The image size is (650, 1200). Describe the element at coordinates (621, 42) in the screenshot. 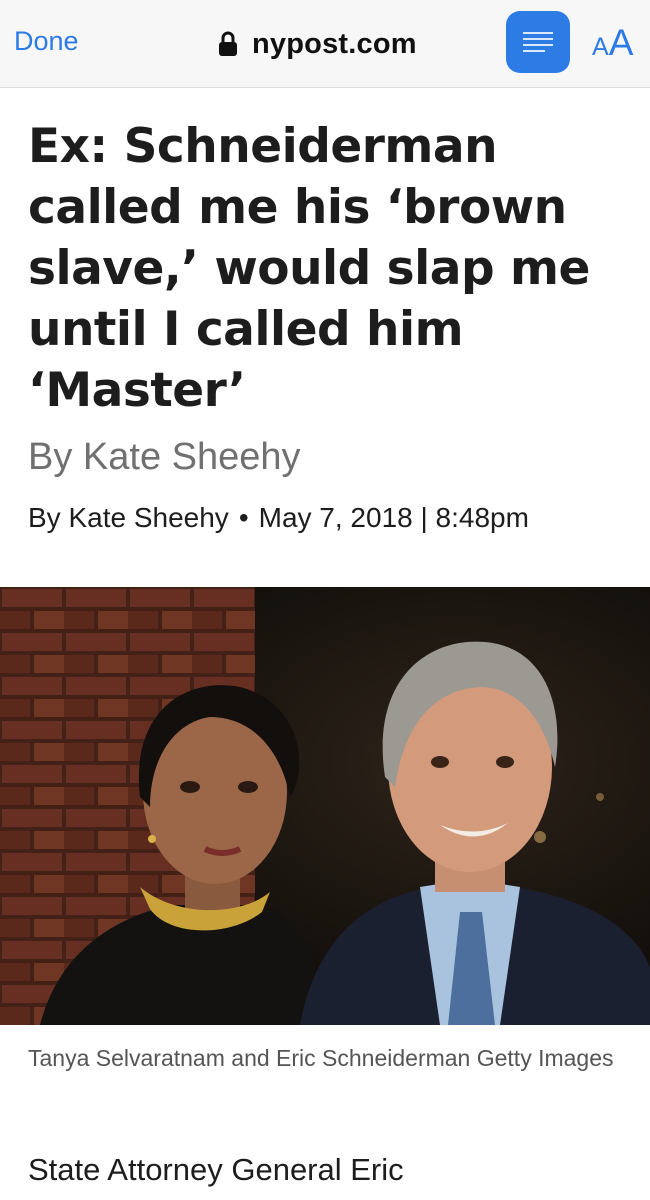

I see `text-size-large-a: A` at that location.